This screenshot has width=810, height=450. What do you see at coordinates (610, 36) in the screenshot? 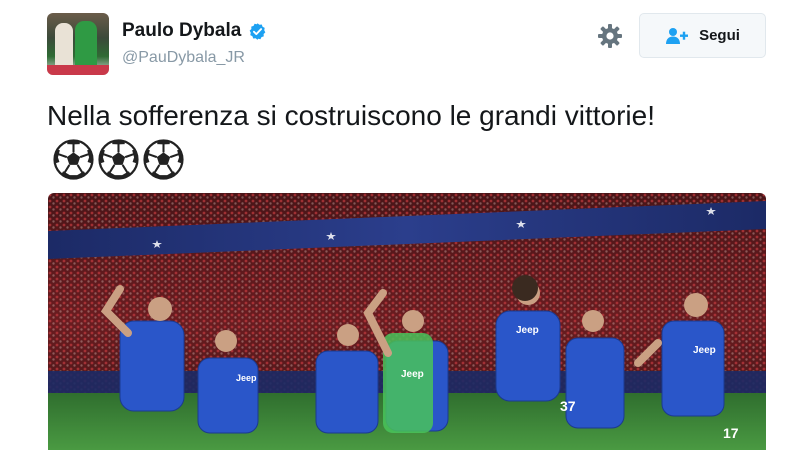
I see `gear-icon` at bounding box center [610, 36].